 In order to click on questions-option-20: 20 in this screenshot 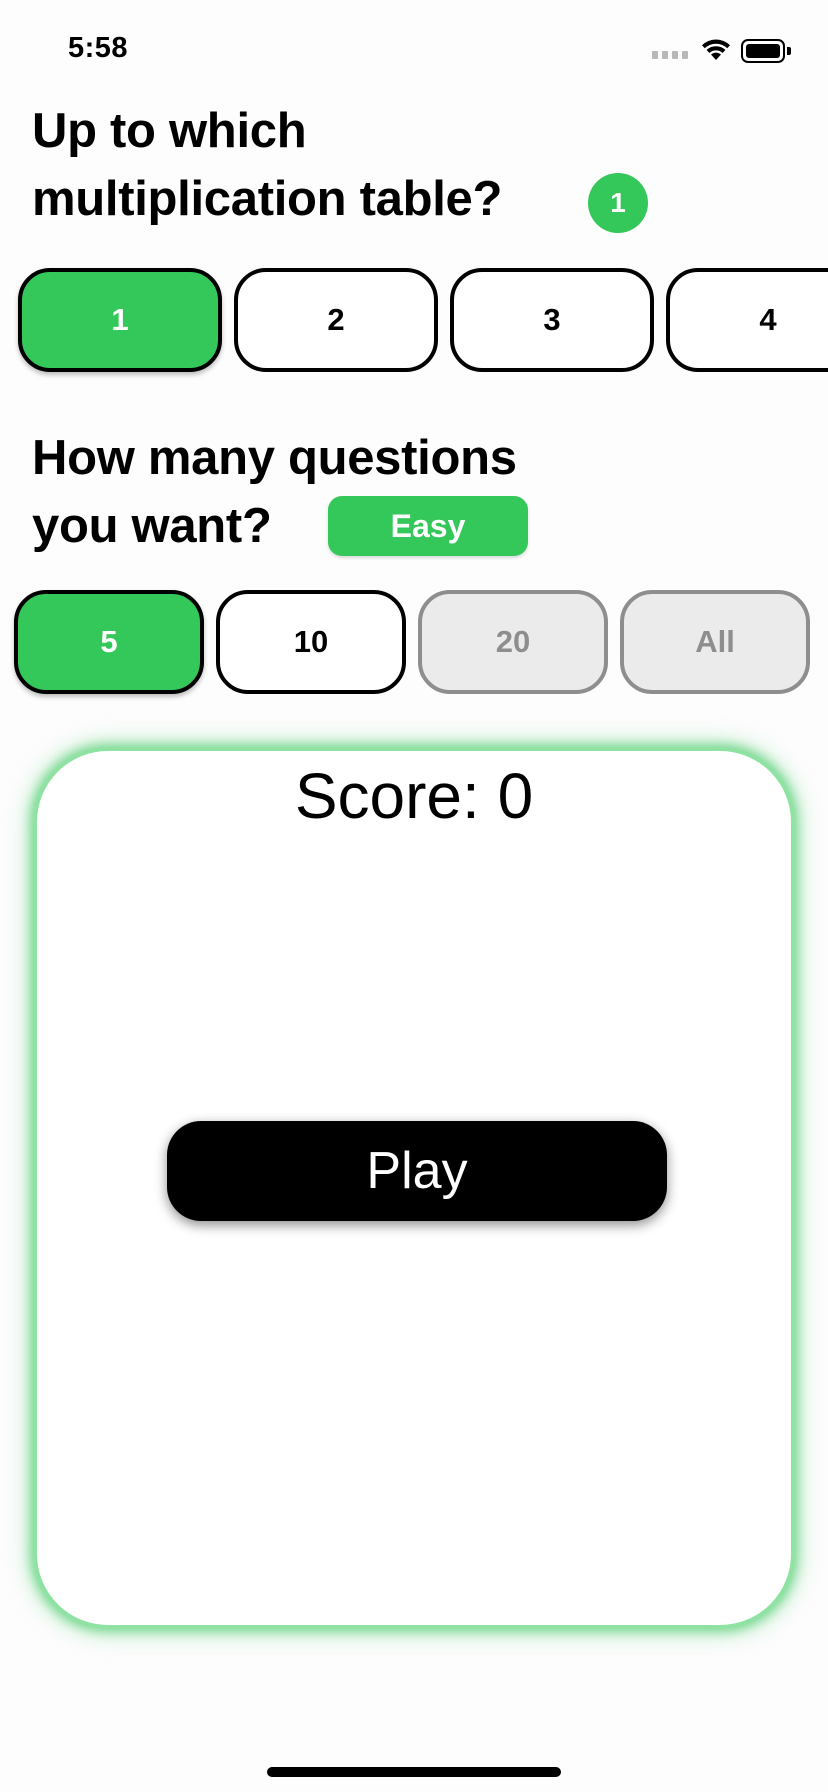, I will do `click(513, 642)`.